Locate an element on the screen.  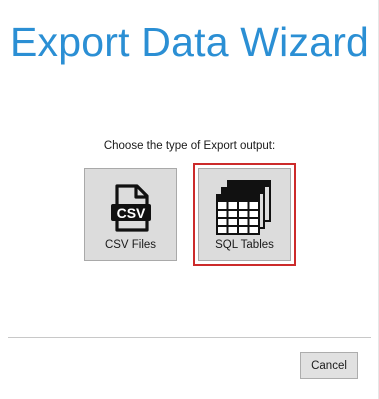
svg-text: CSV is located at coordinates (130, 213).